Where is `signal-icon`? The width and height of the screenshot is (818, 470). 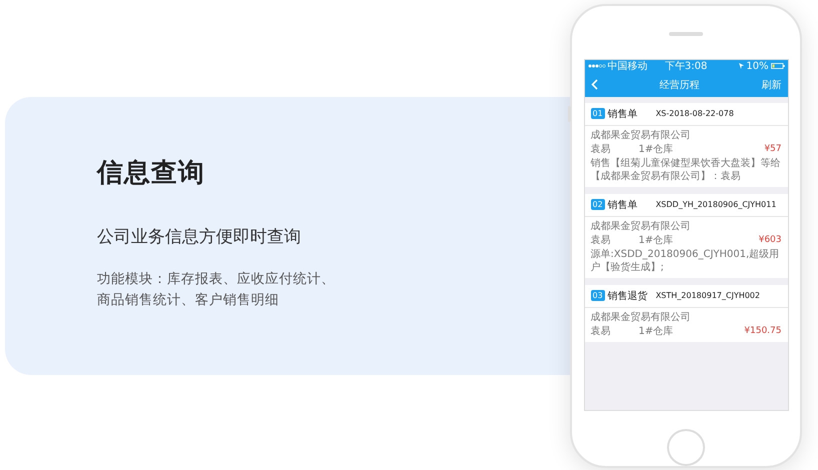 signal-icon is located at coordinates (597, 66).